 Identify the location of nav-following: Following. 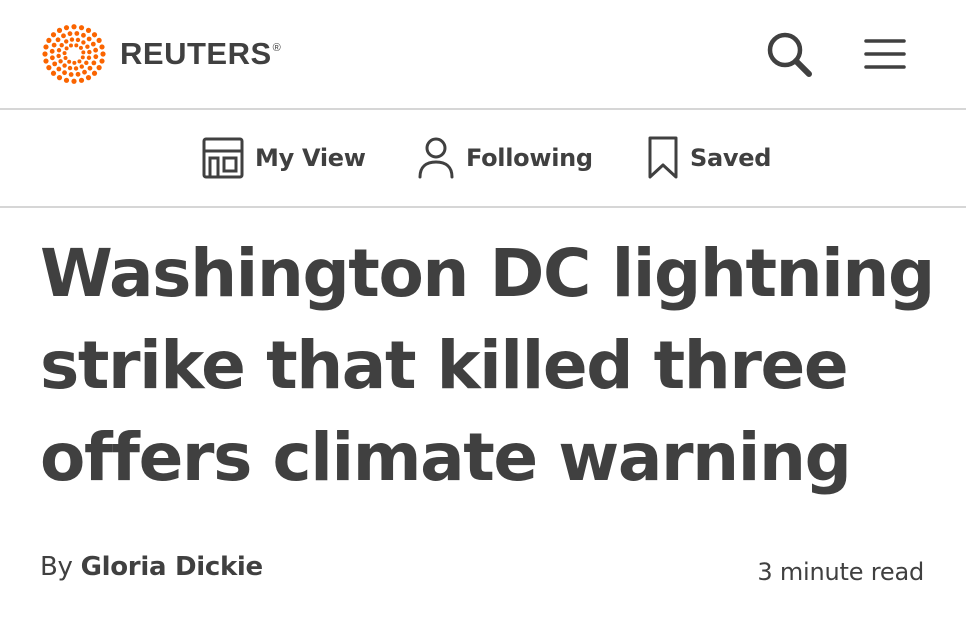
(504, 158).